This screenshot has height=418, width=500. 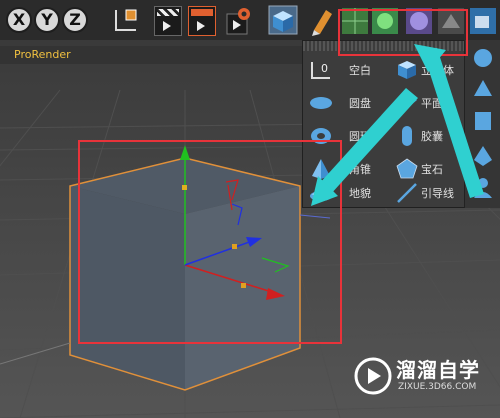 I want to click on watermark-url: ZIXUE.3D66.COM, so click(x=437, y=387).